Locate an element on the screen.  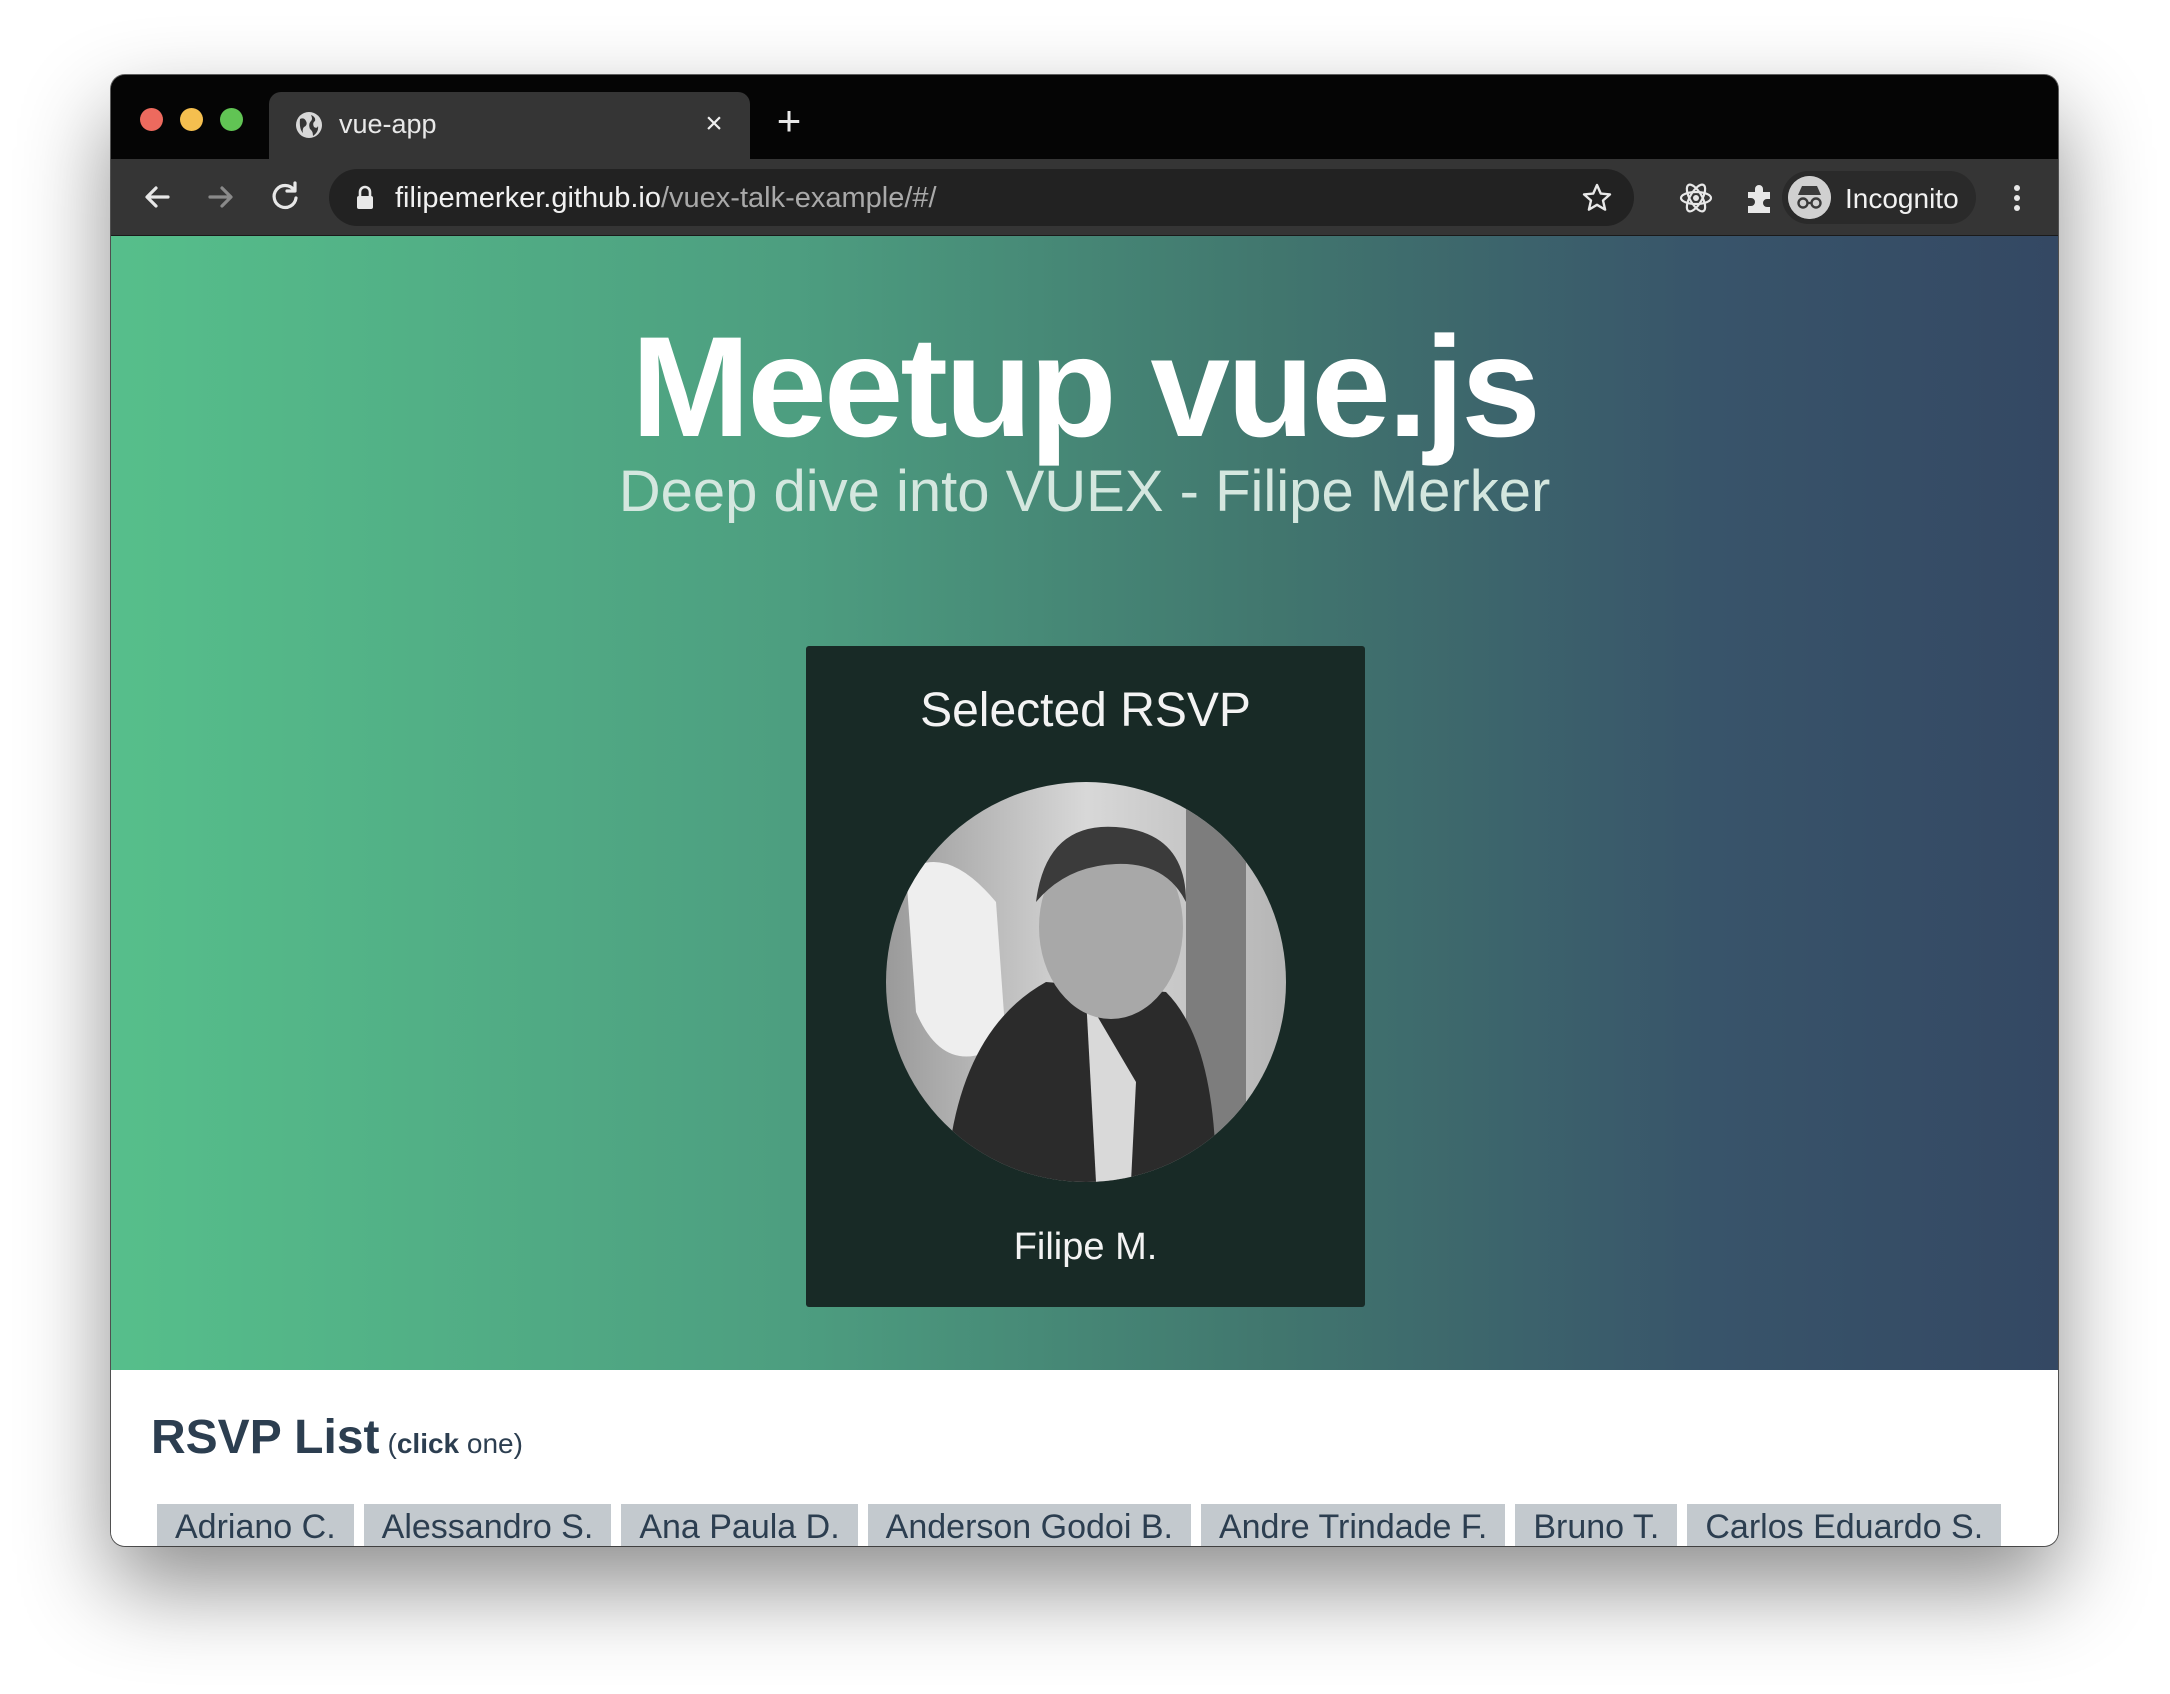
lock-icon is located at coordinates (365, 197).